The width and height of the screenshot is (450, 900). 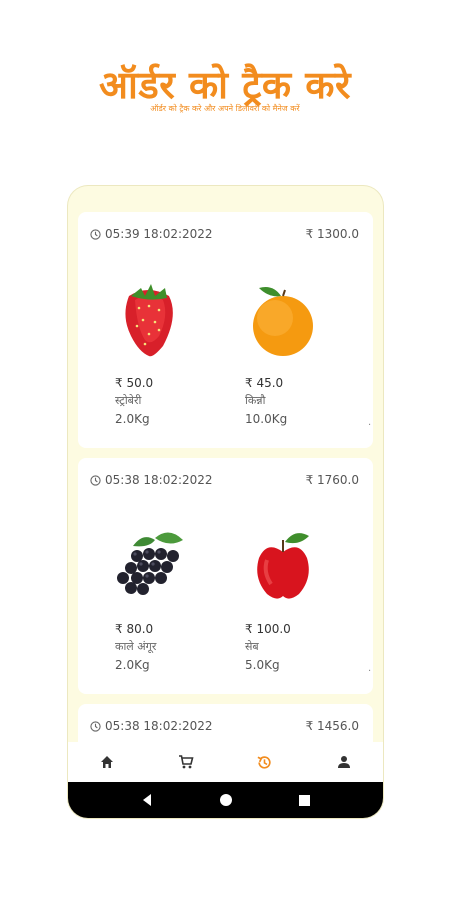 What do you see at coordinates (134, 629) in the screenshot?
I see `item-price: ₹ 80.0` at bounding box center [134, 629].